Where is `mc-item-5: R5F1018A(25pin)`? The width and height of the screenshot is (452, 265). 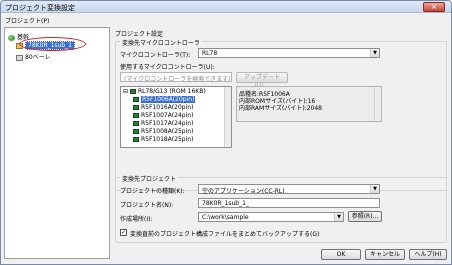
mc-item-5: R5F1018A(25pin) is located at coordinates (163, 139).